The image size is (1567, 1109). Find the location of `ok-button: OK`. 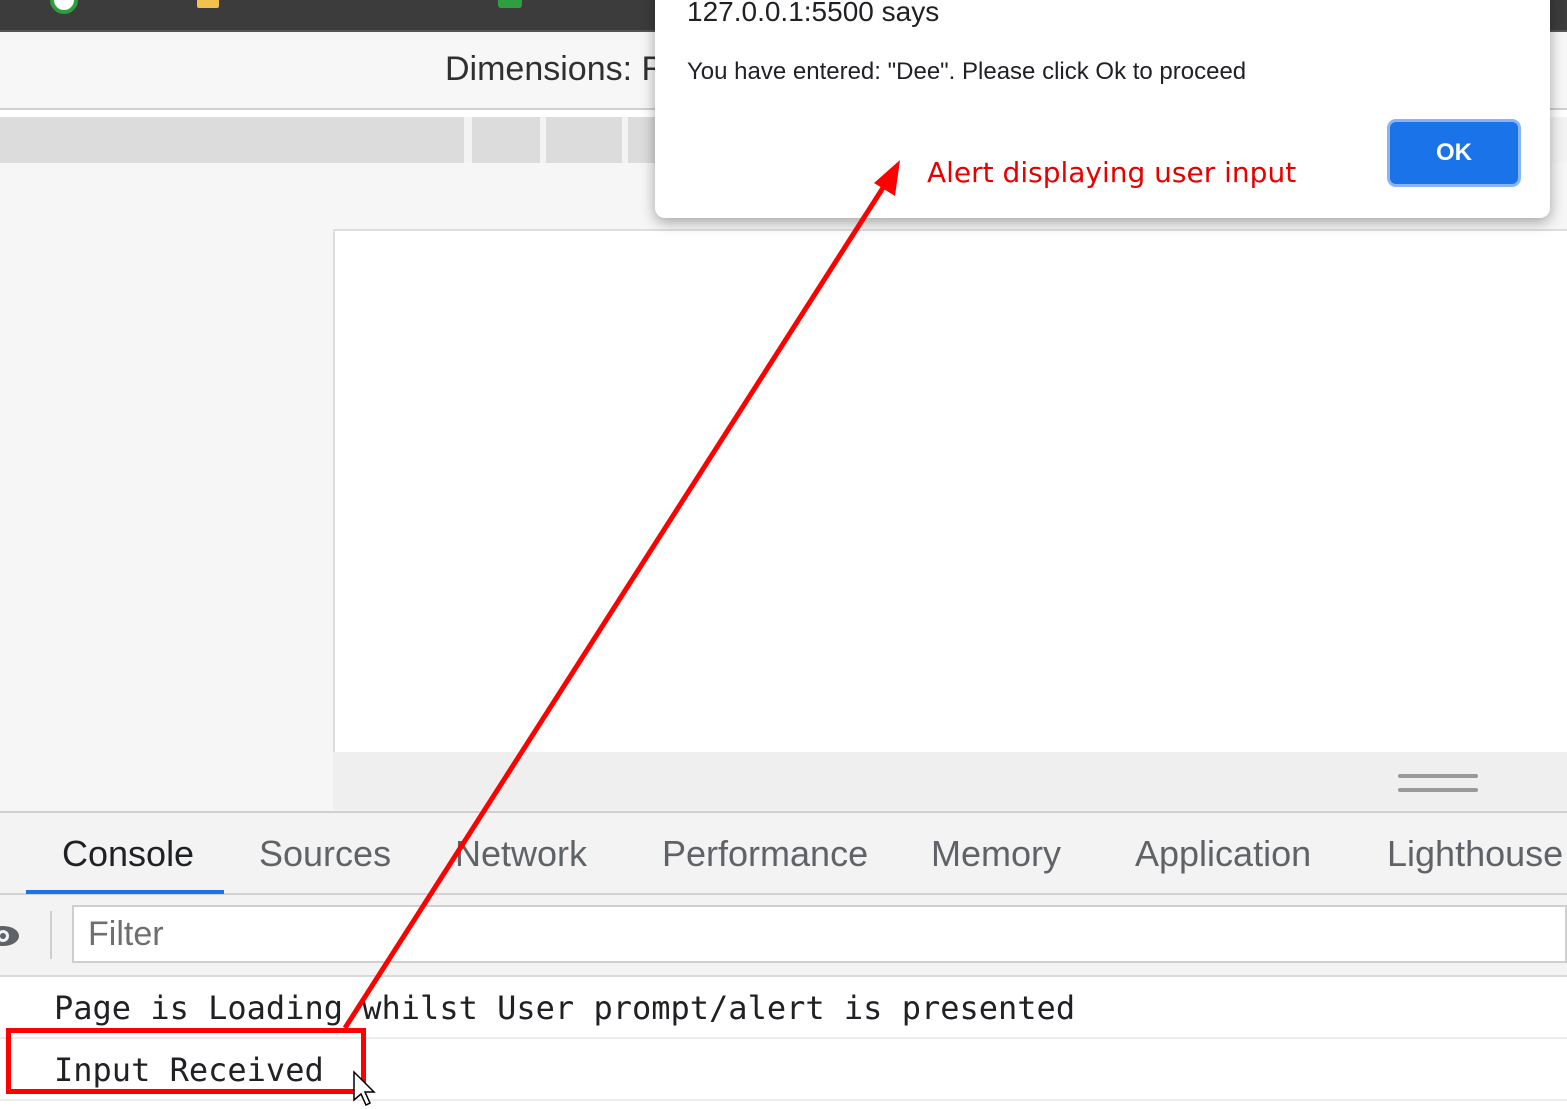

ok-button: OK is located at coordinates (1454, 153).